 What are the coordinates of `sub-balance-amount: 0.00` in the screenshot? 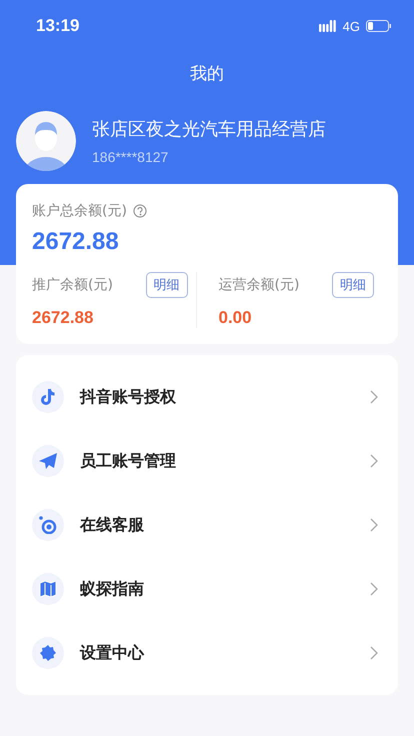 It's located at (235, 318).